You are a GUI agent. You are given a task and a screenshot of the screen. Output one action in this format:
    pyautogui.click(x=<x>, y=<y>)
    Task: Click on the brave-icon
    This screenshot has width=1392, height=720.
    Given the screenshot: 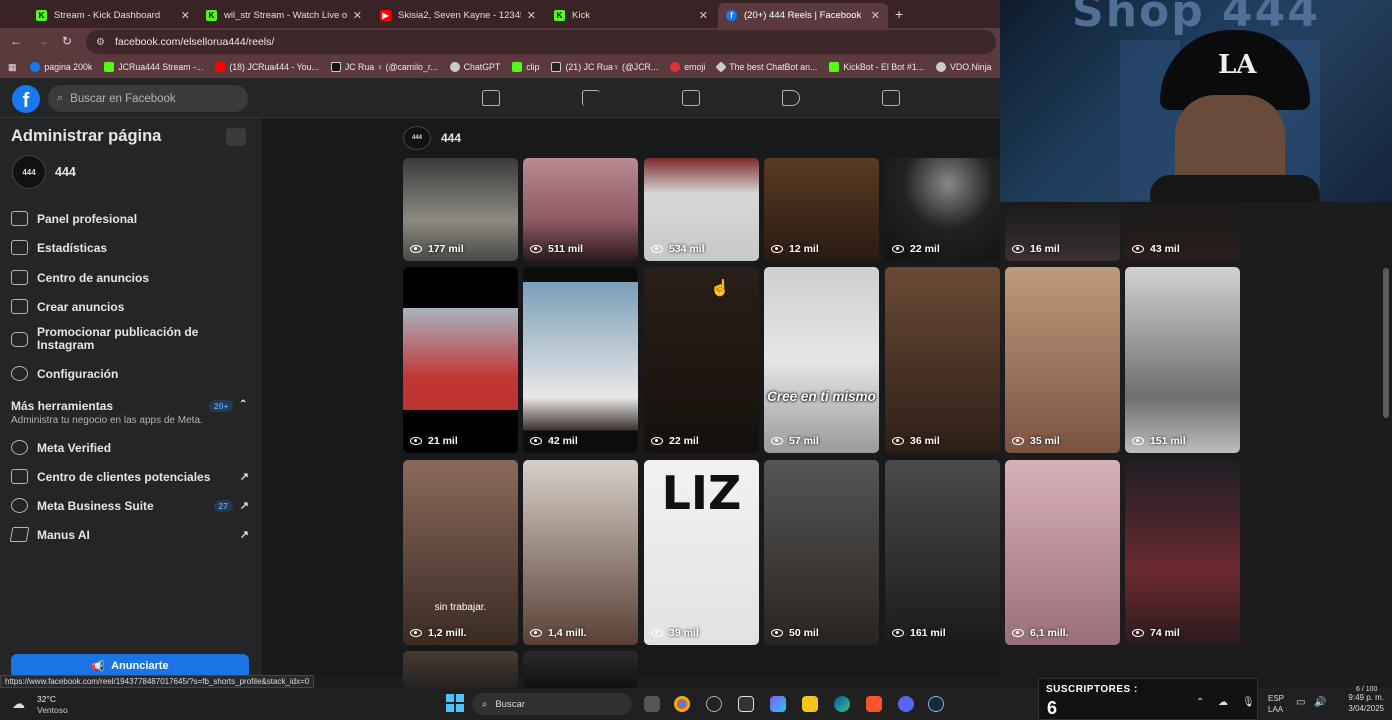 What is the action you would take?
    pyautogui.click(x=874, y=704)
    